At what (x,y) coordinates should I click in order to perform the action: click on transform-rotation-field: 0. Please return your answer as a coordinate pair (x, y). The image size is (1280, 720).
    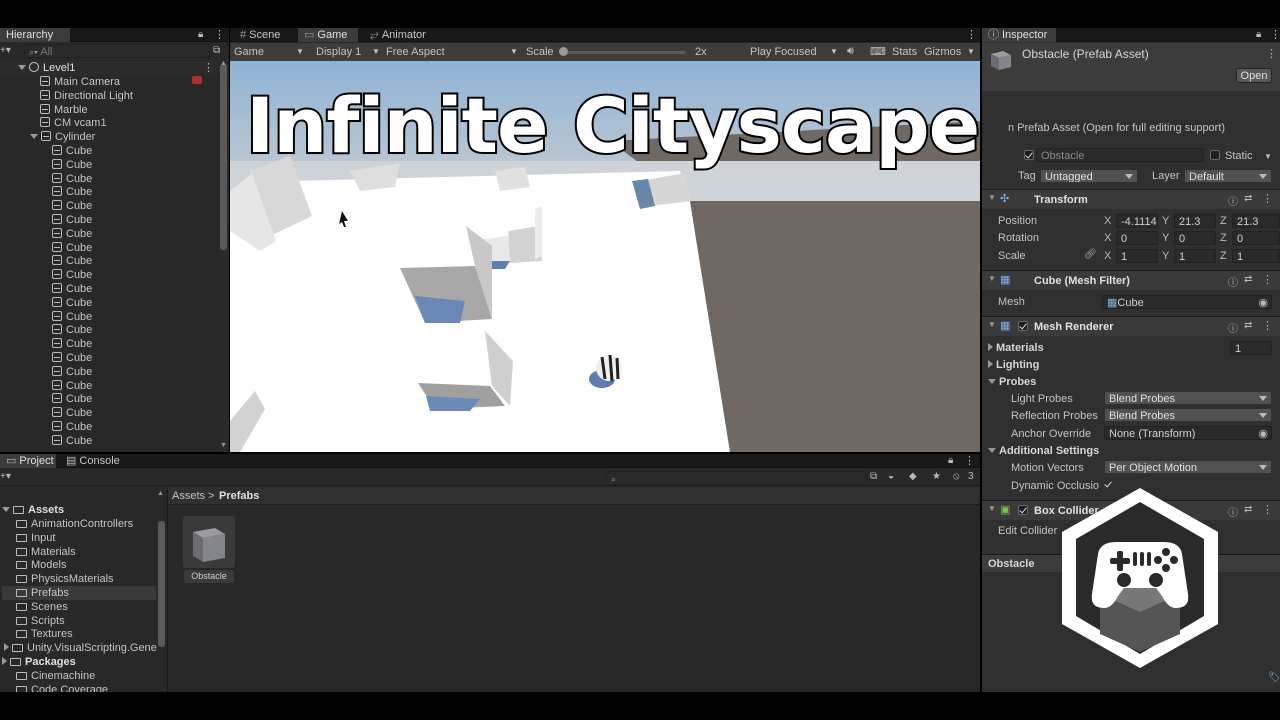
    Looking at the image, I should click on (1137, 238).